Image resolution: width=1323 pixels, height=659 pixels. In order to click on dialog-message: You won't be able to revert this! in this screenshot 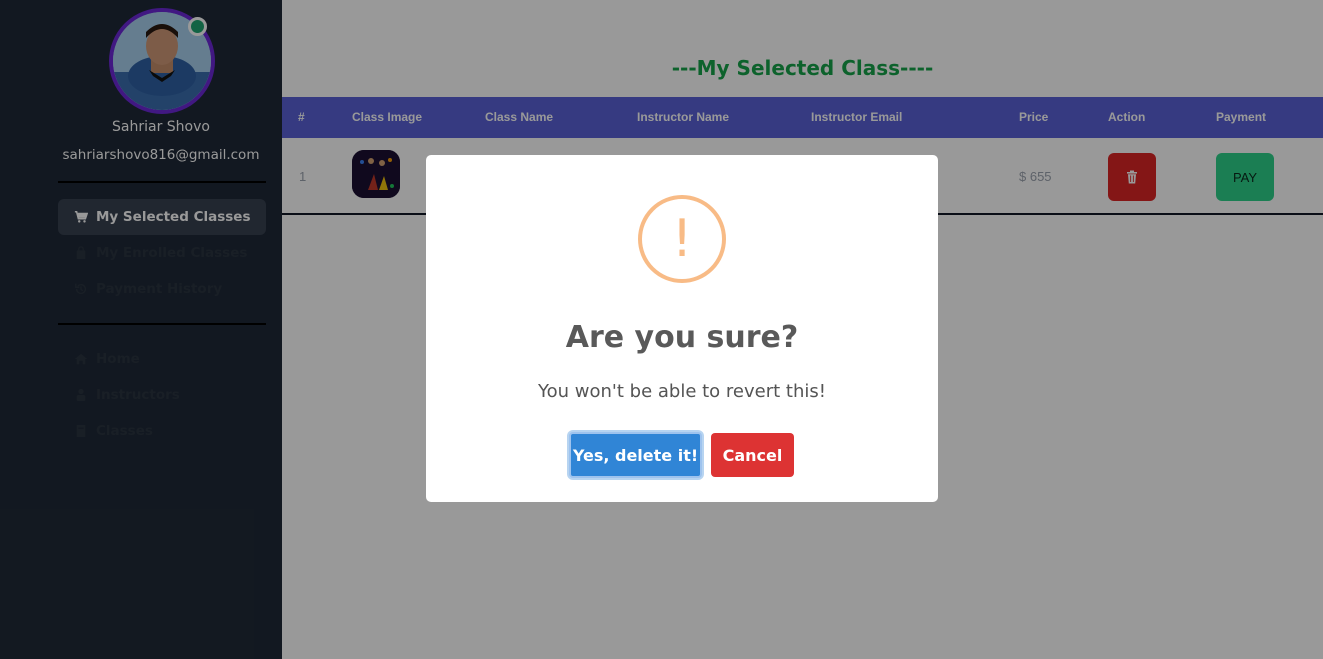, I will do `click(682, 391)`.